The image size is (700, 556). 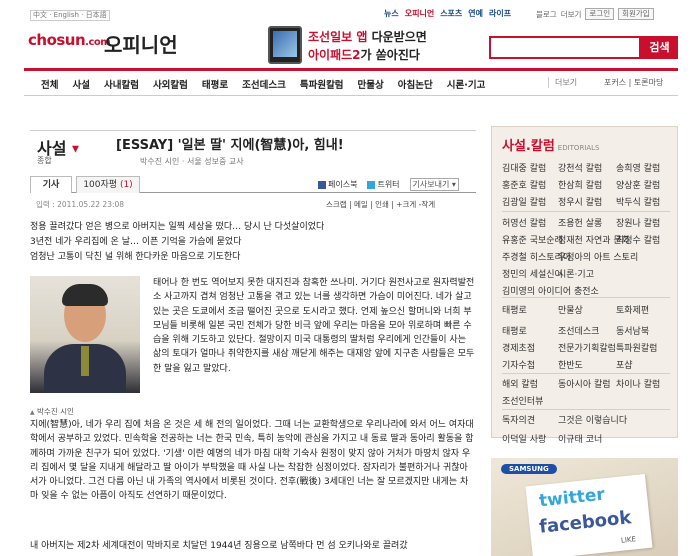 I want to click on editorial-link: 한삼희 칼럼, so click(x=580, y=184).